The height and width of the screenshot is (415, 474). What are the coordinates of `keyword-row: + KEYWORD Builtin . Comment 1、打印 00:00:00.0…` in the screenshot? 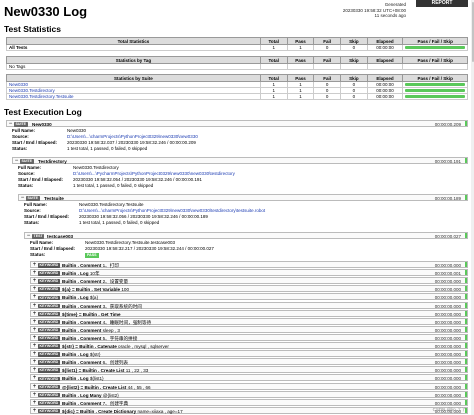 It's located at (249, 264).